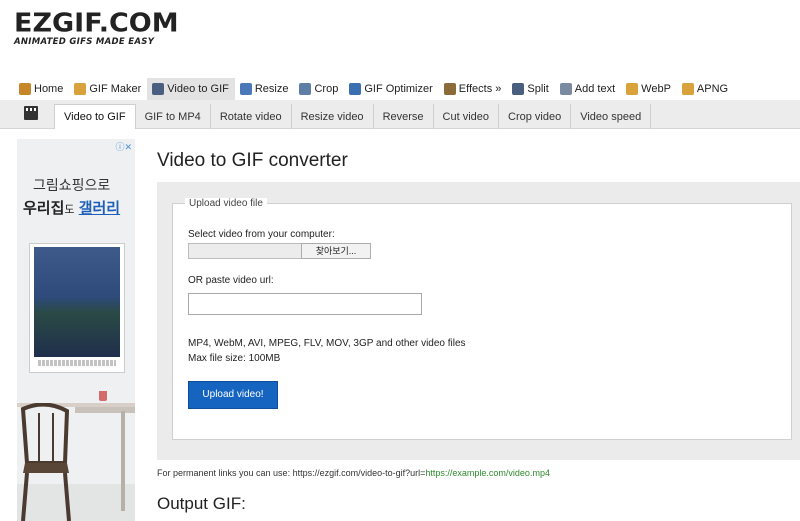 Image resolution: width=800 pixels, height=521 pixels. What do you see at coordinates (632, 89) in the screenshot?
I see `webp-icon` at bounding box center [632, 89].